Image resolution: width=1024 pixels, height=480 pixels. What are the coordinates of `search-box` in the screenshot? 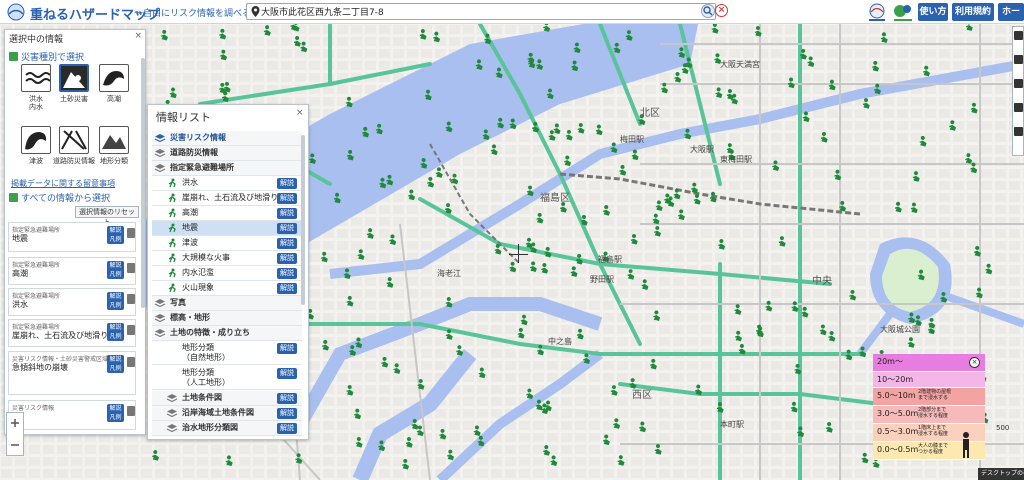 It's located at (481, 11).